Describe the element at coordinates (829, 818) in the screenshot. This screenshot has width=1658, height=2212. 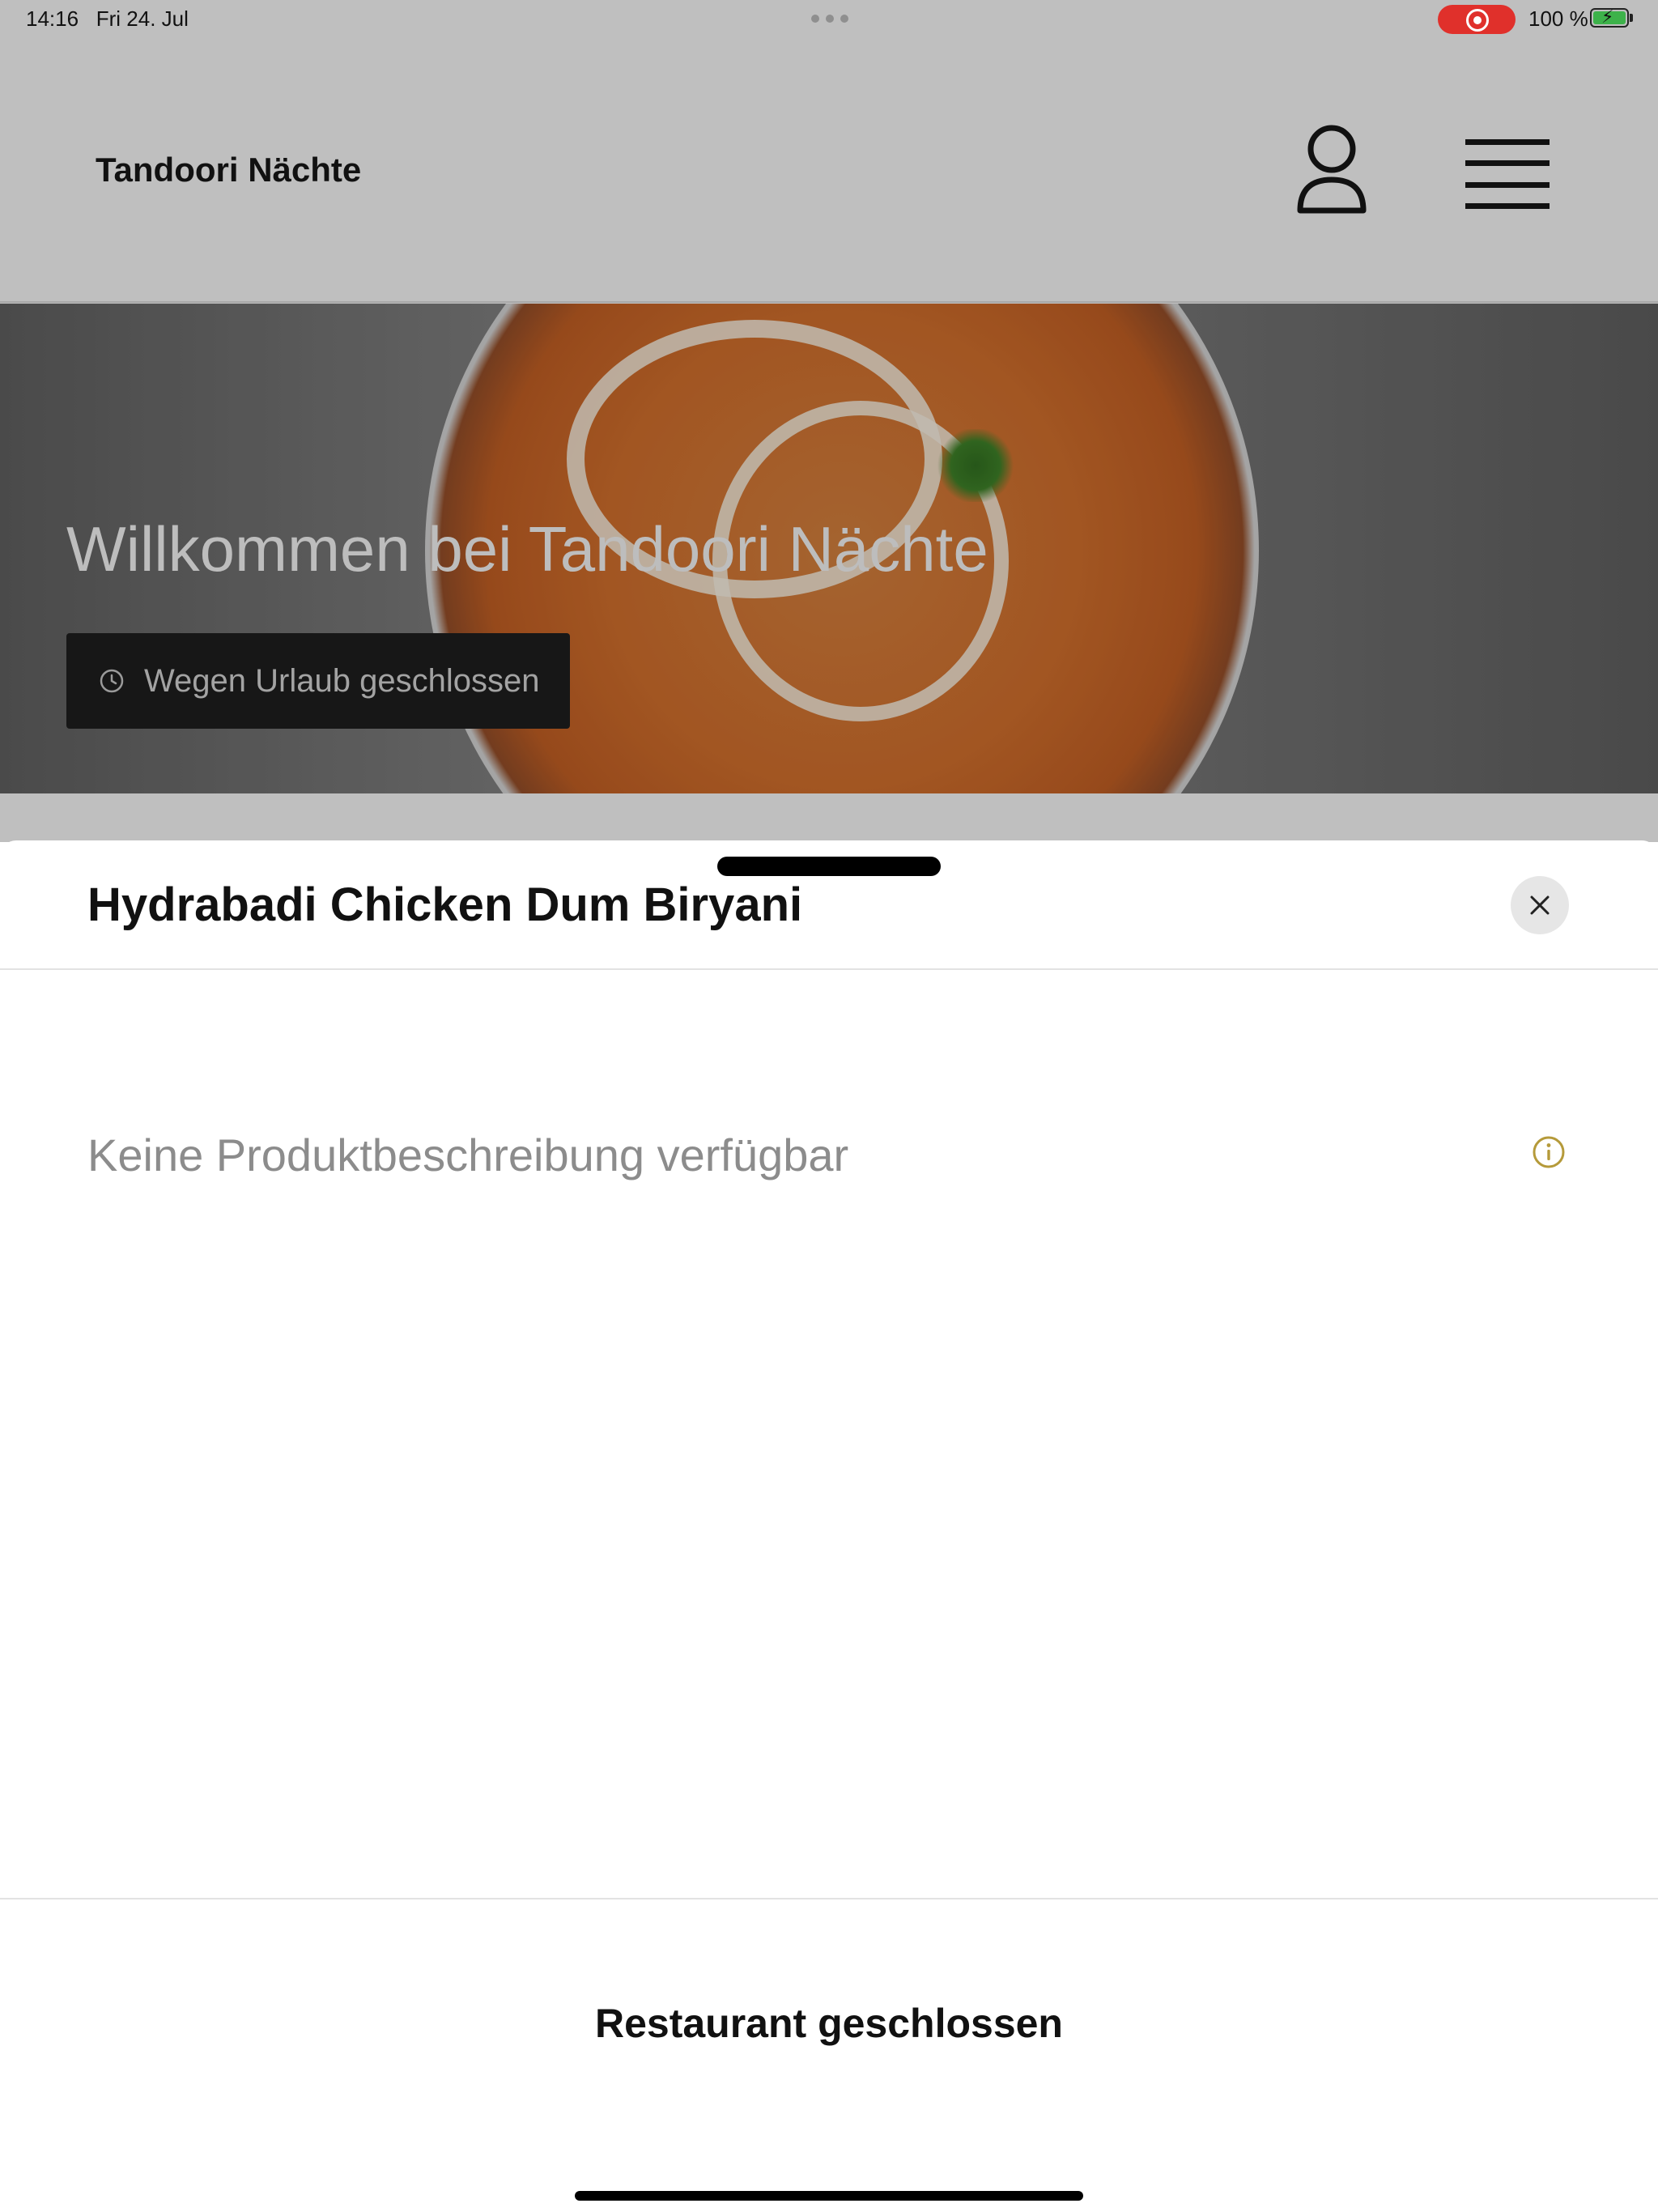
I see `page-content-strip` at that location.